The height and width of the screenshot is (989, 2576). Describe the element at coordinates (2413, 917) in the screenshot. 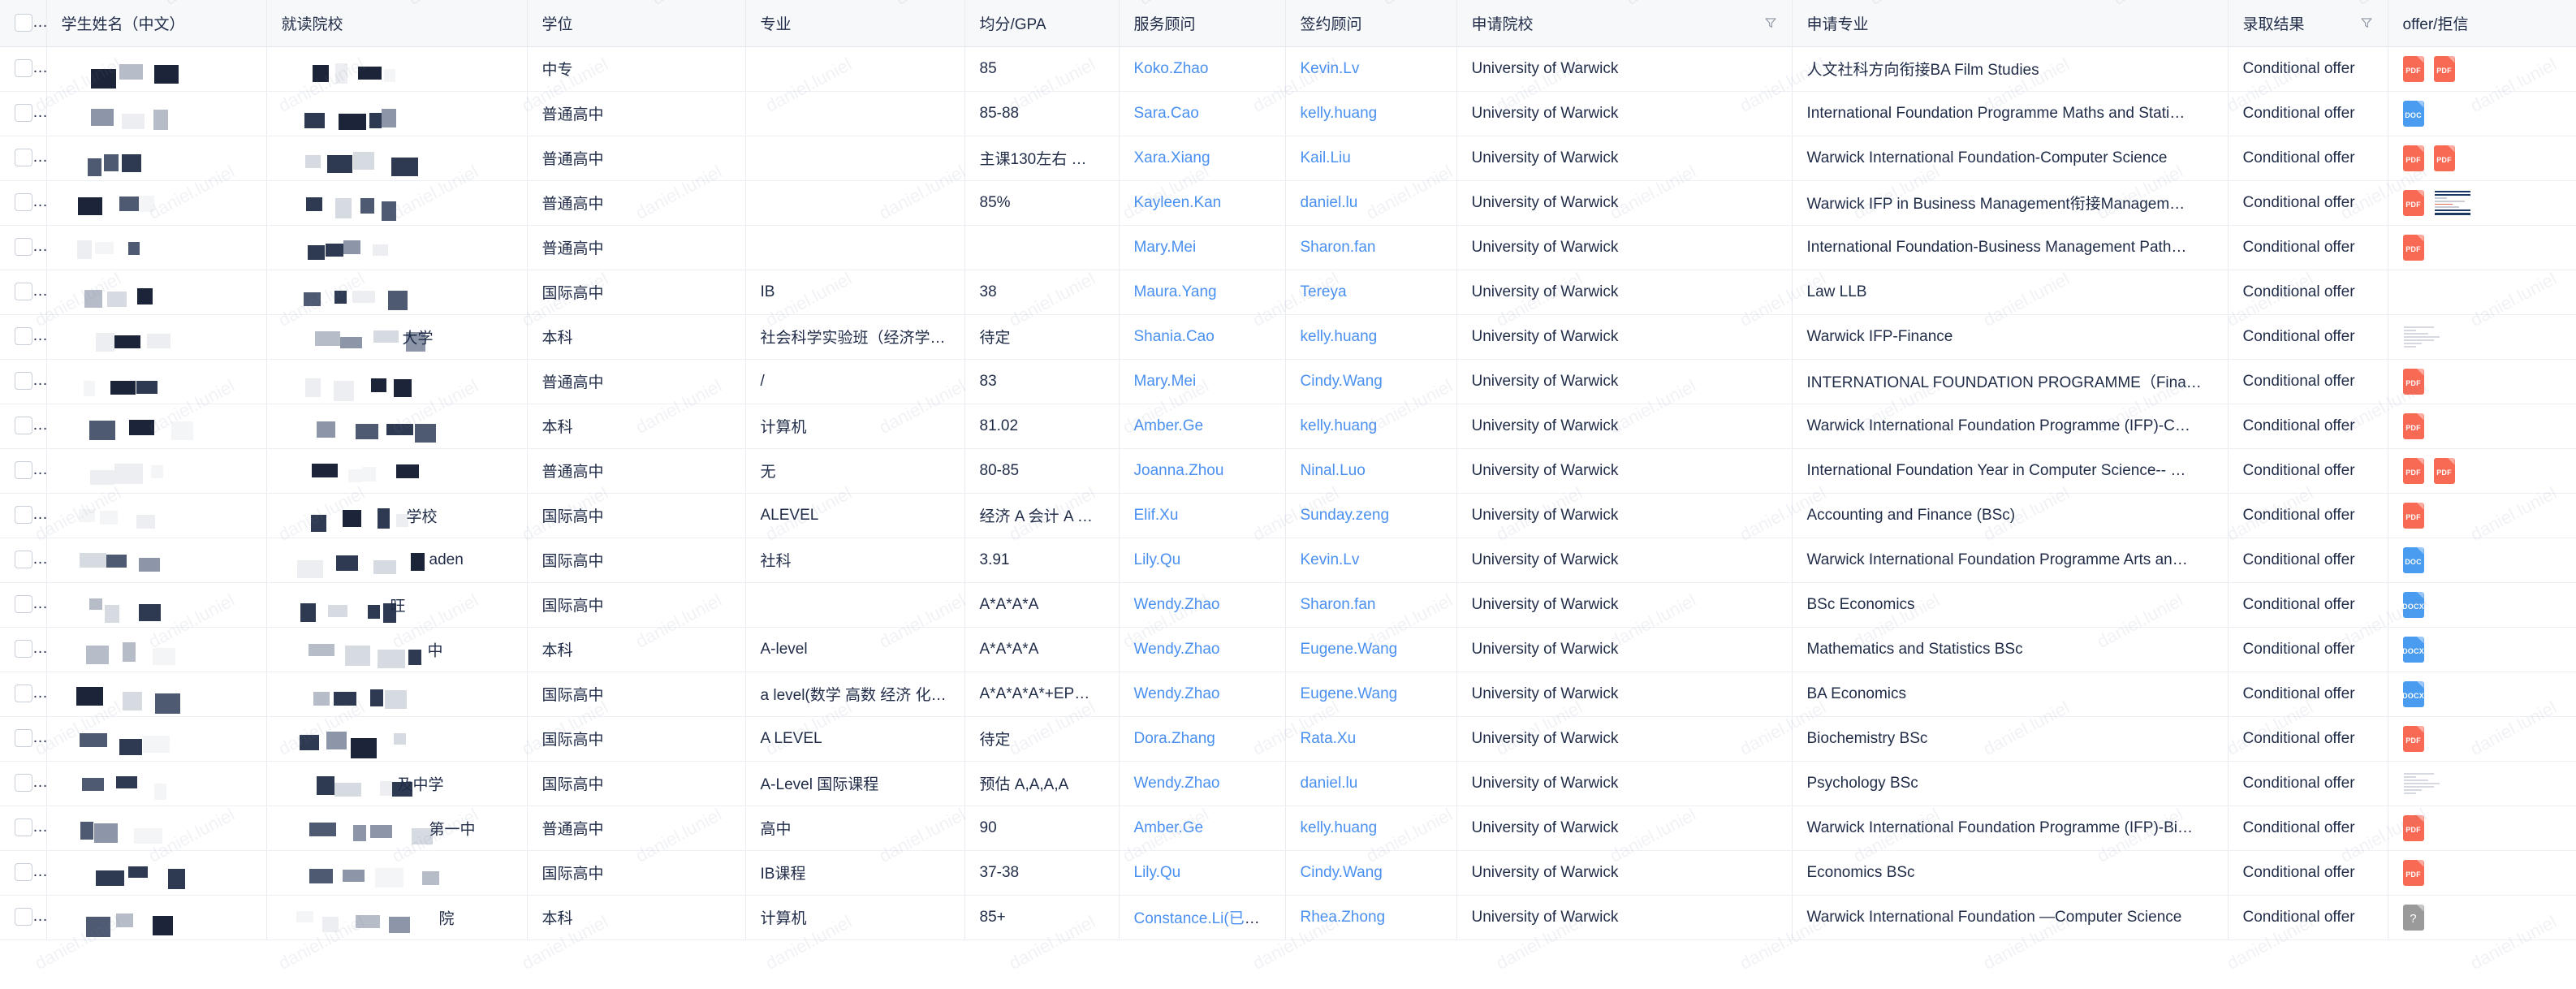

I see `unknown-file-icon: ?` at that location.